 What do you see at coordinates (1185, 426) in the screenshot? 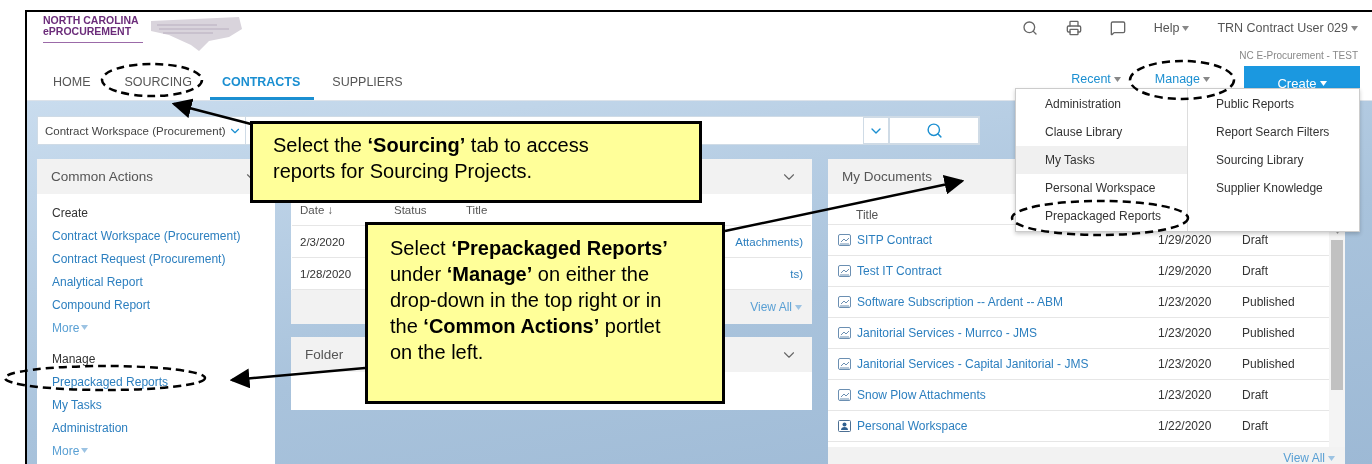
I see `date-cell-text: 1/22/2020` at bounding box center [1185, 426].